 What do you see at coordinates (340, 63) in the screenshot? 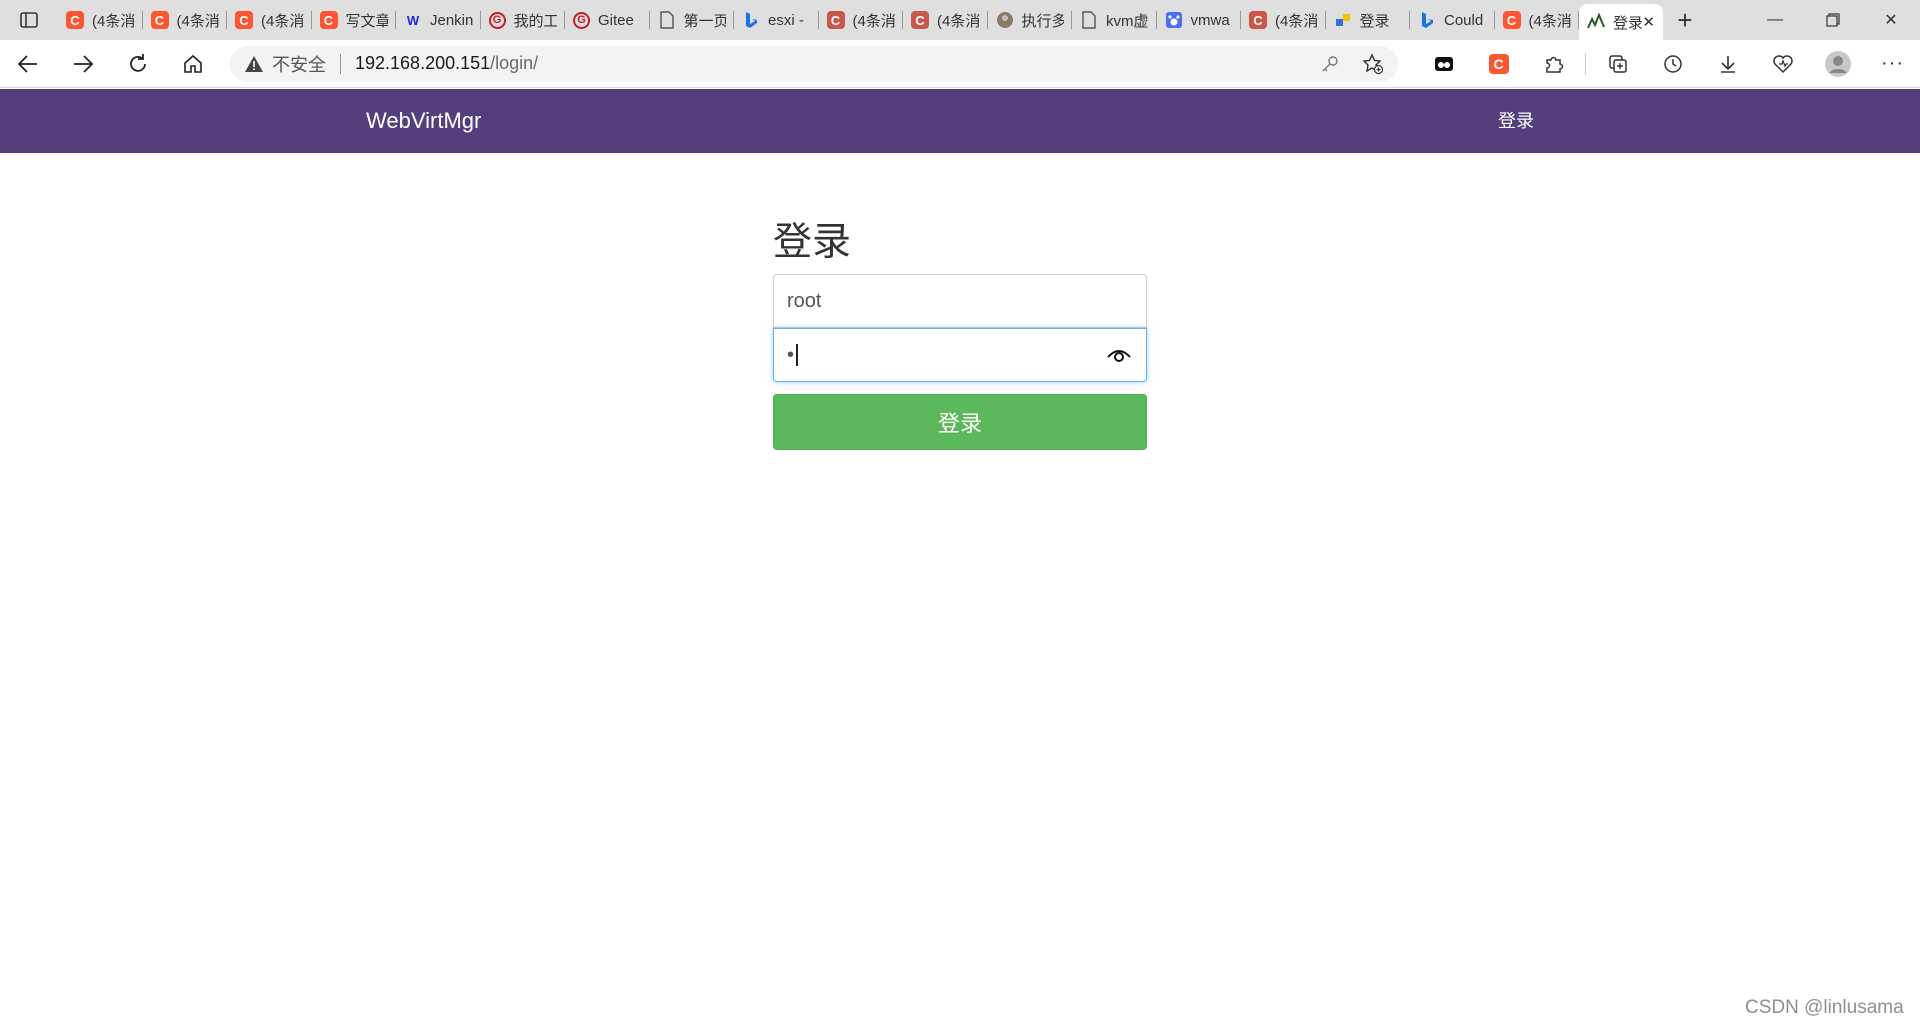
I see `address-separator` at bounding box center [340, 63].